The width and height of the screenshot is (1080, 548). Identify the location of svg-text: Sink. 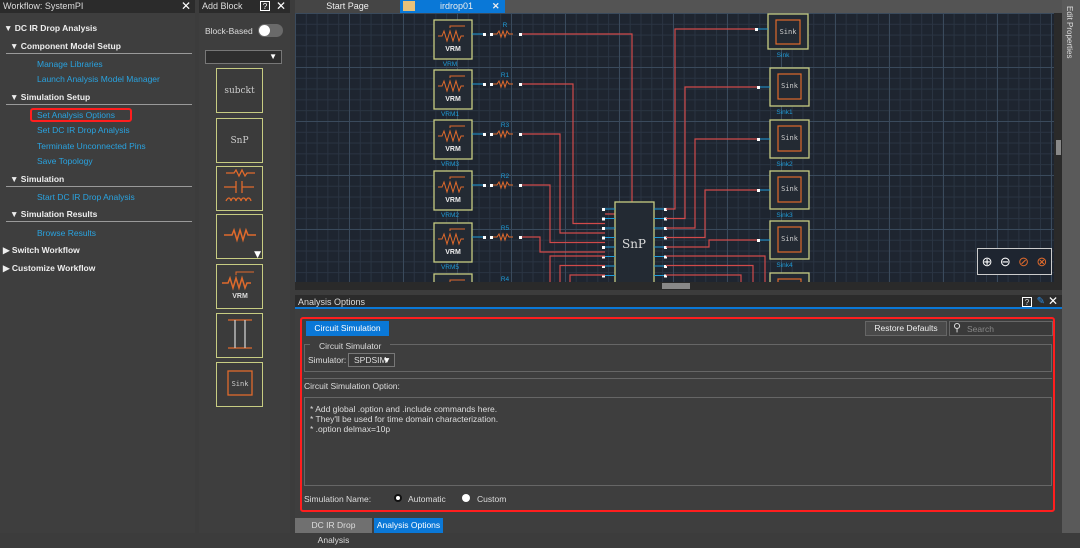
(240, 384).